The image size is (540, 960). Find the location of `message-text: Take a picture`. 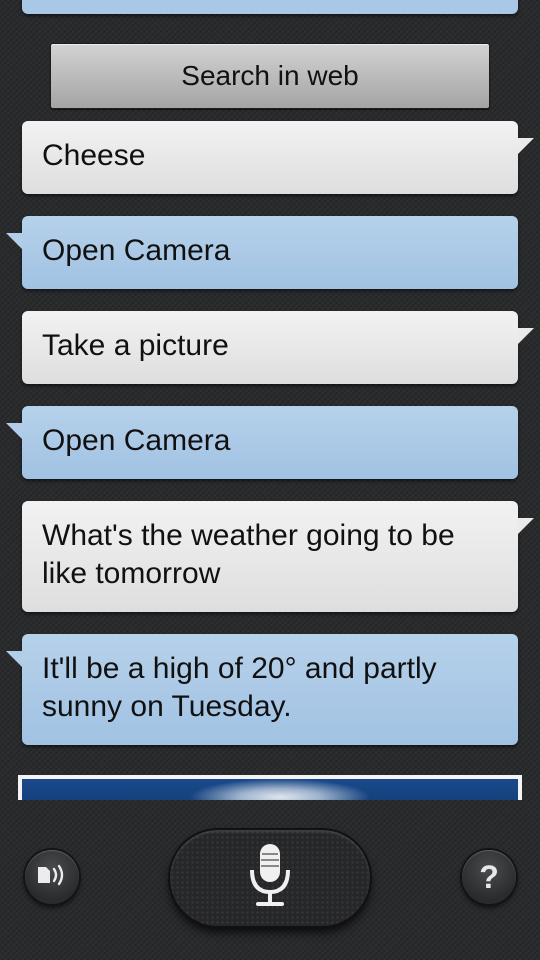

message-text: Take a picture is located at coordinates (135, 345).